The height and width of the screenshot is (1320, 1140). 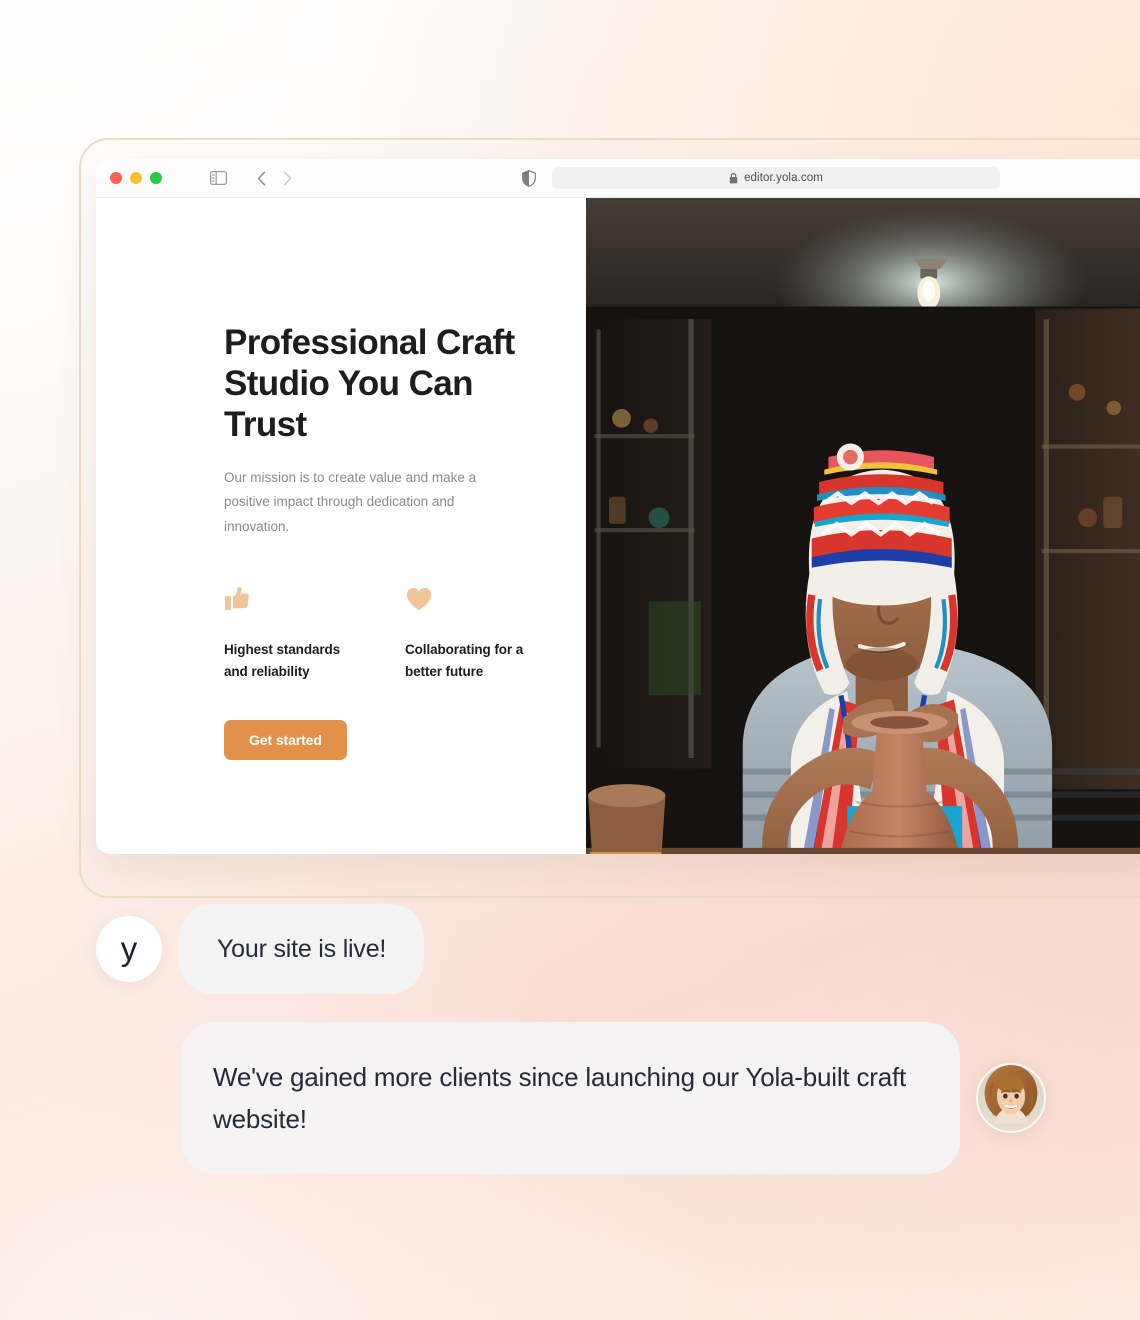 What do you see at coordinates (783, 178) in the screenshot?
I see `url-text: editor.yola.com` at bounding box center [783, 178].